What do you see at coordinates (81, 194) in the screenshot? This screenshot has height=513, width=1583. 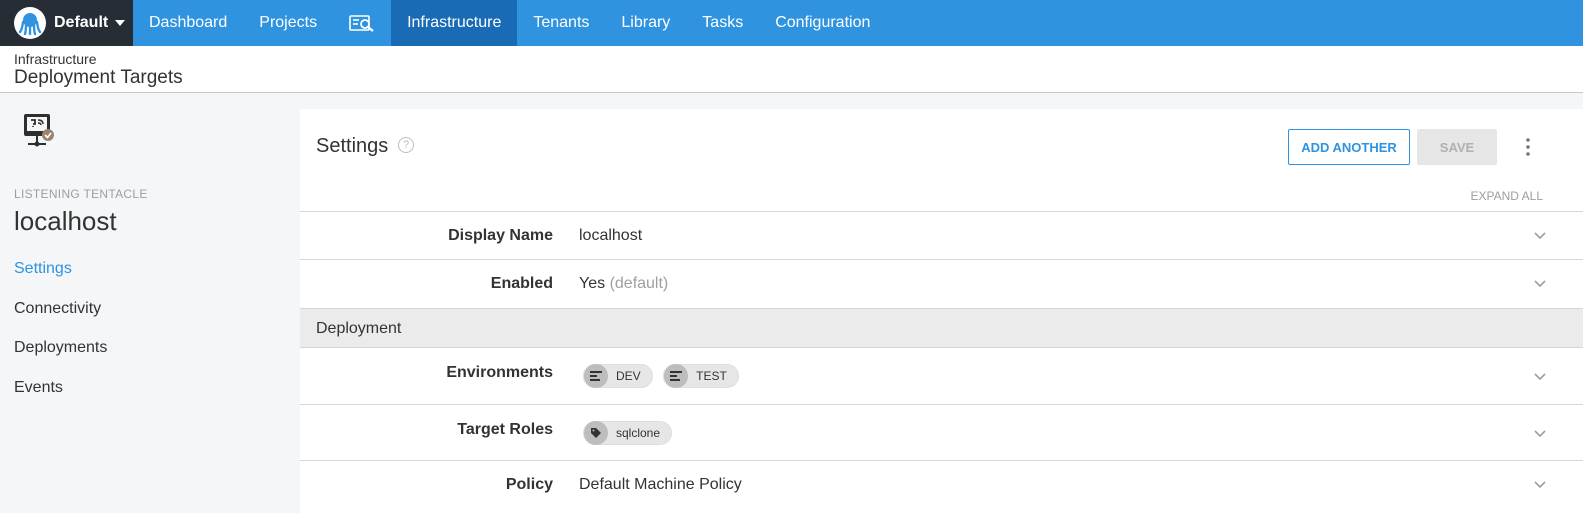 I see `target-type-label: LISTENING TENTACLE` at bounding box center [81, 194].